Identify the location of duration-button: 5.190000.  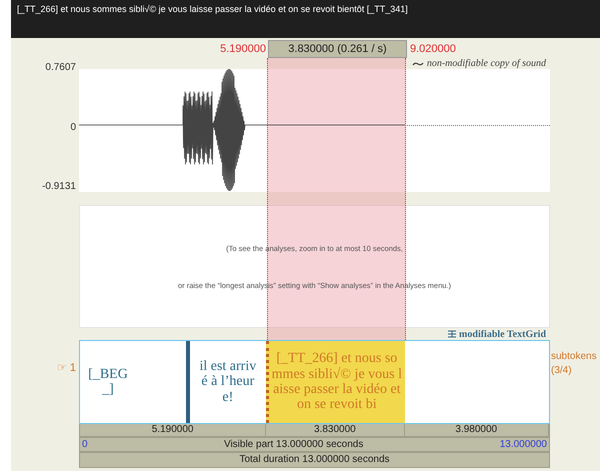
(173, 429).